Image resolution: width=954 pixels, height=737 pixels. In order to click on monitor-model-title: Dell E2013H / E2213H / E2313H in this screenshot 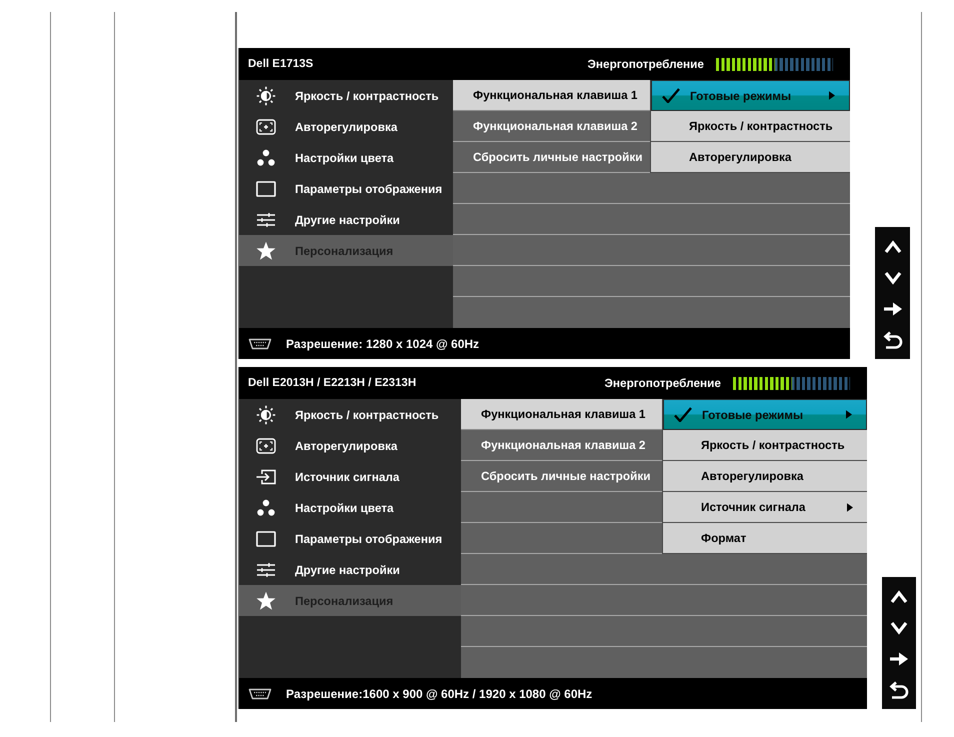, I will do `click(332, 383)`.